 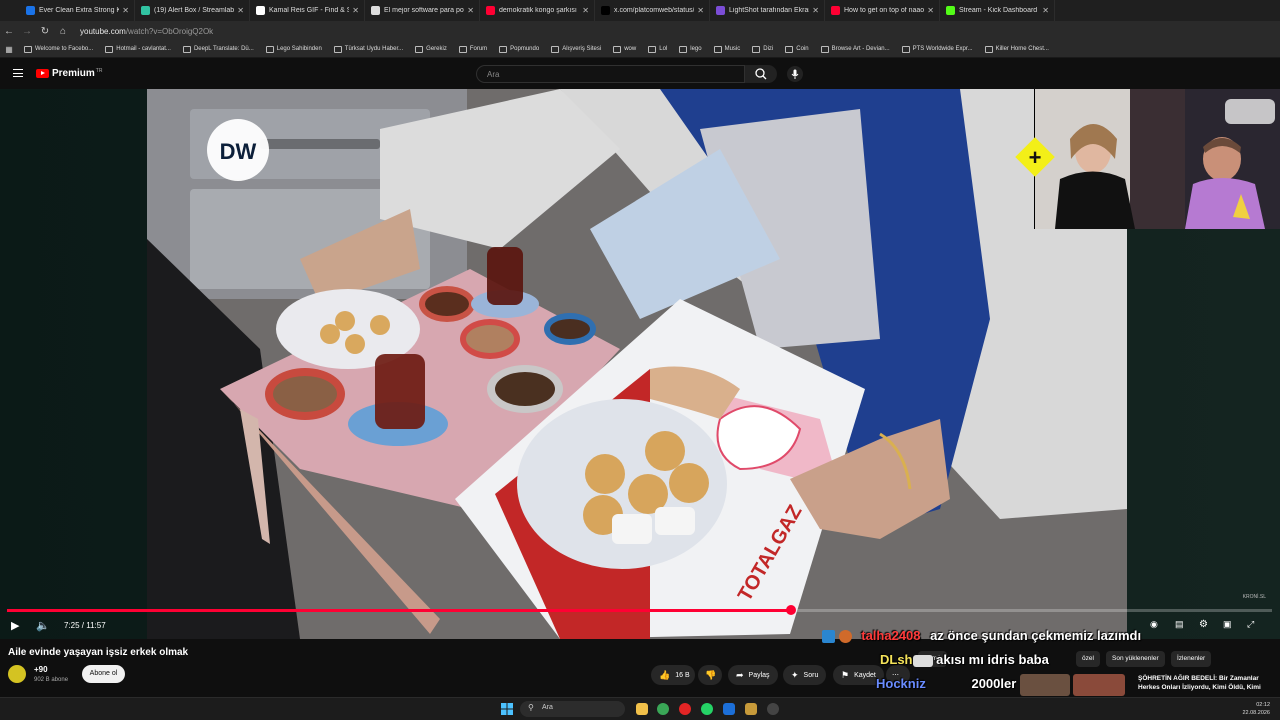 I want to click on browser-tab: Stream - Kick Dashboard ✕, so click(x=997, y=10).